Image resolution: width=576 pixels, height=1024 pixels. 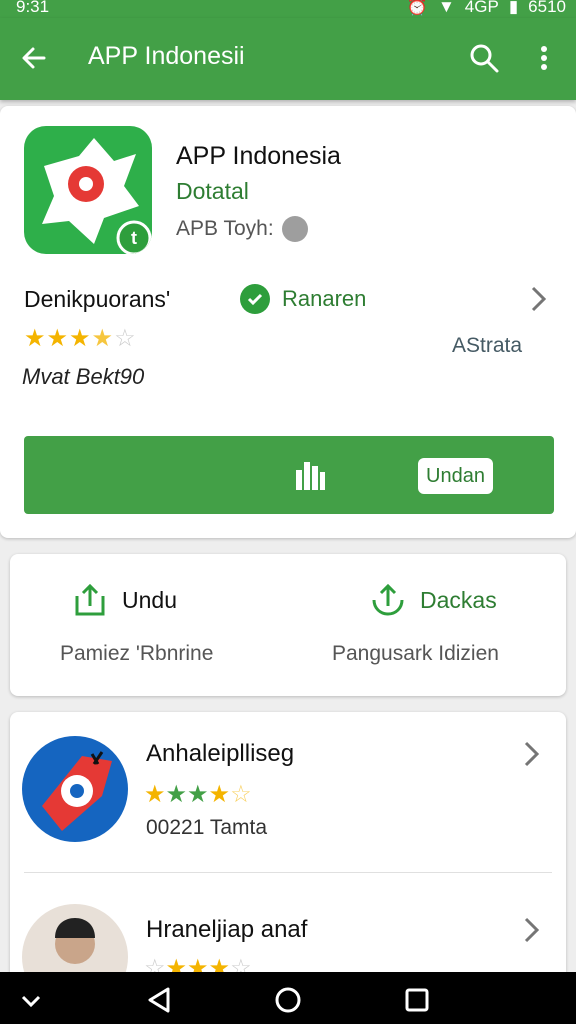 I want to click on list-item-name: Anhaleiplliseg, so click(x=220, y=753).